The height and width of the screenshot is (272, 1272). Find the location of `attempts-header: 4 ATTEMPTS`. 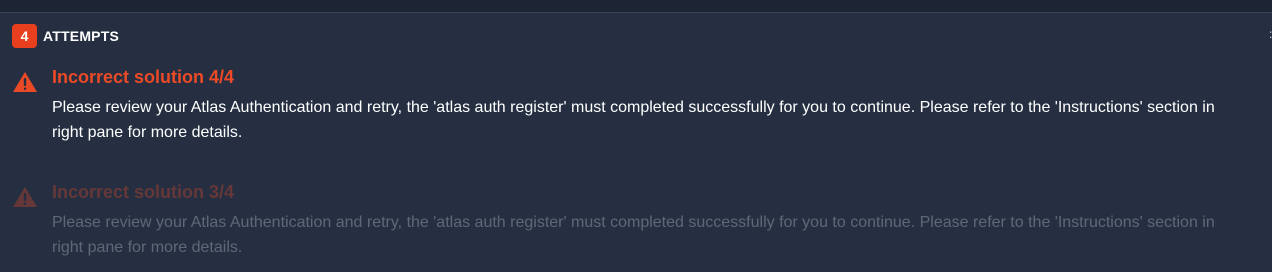

attempts-header: 4 ATTEMPTS is located at coordinates (65, 36).